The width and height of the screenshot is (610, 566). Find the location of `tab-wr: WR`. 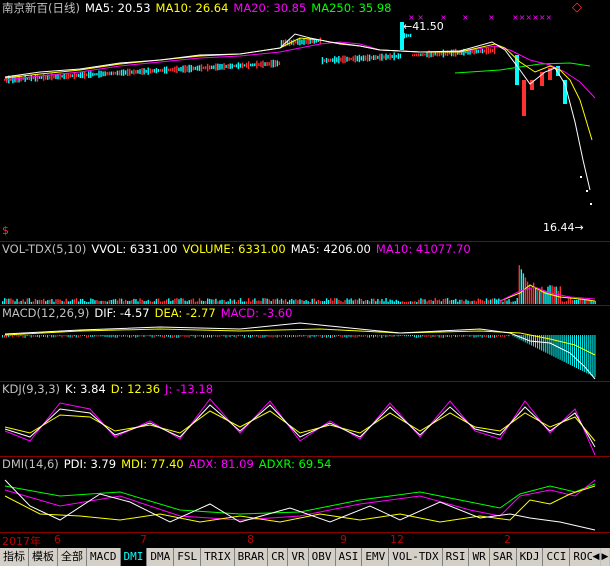

tab-wr: WR is located at coordinates (479, 557).